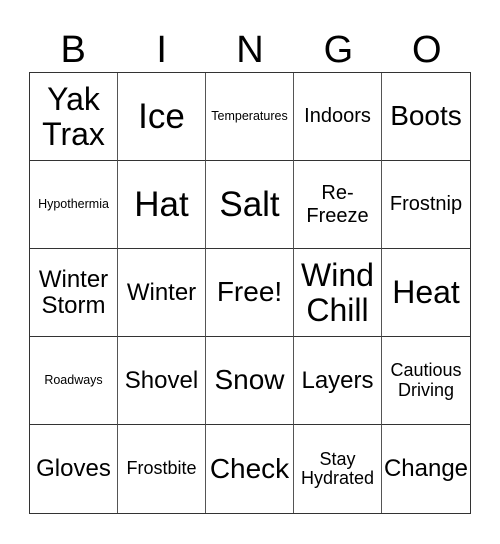  I want to click on bingo-cell: Gloves, so click(74, 469).